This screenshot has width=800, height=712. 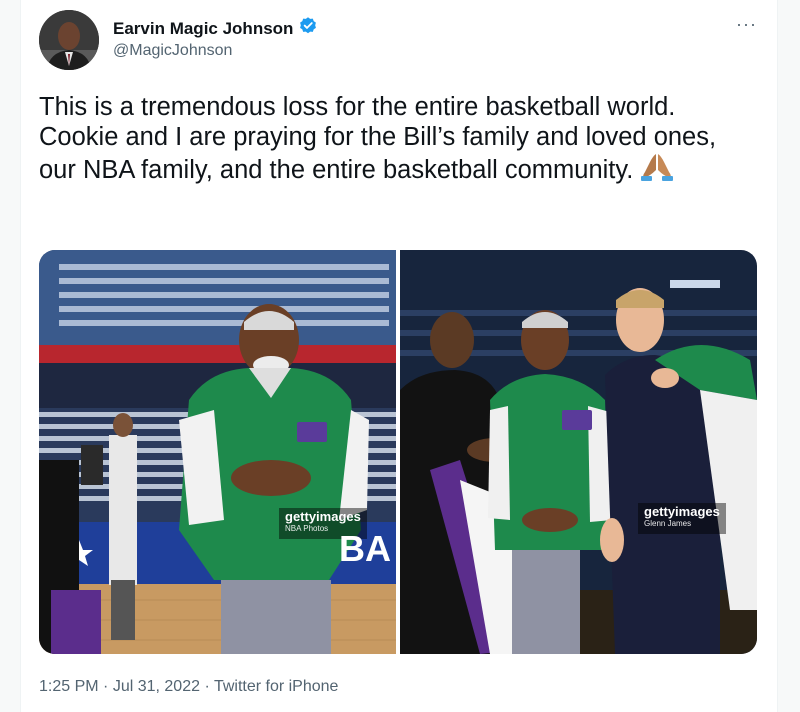 I want to click on more-options-icon: ···, so click(x=746, y=24).